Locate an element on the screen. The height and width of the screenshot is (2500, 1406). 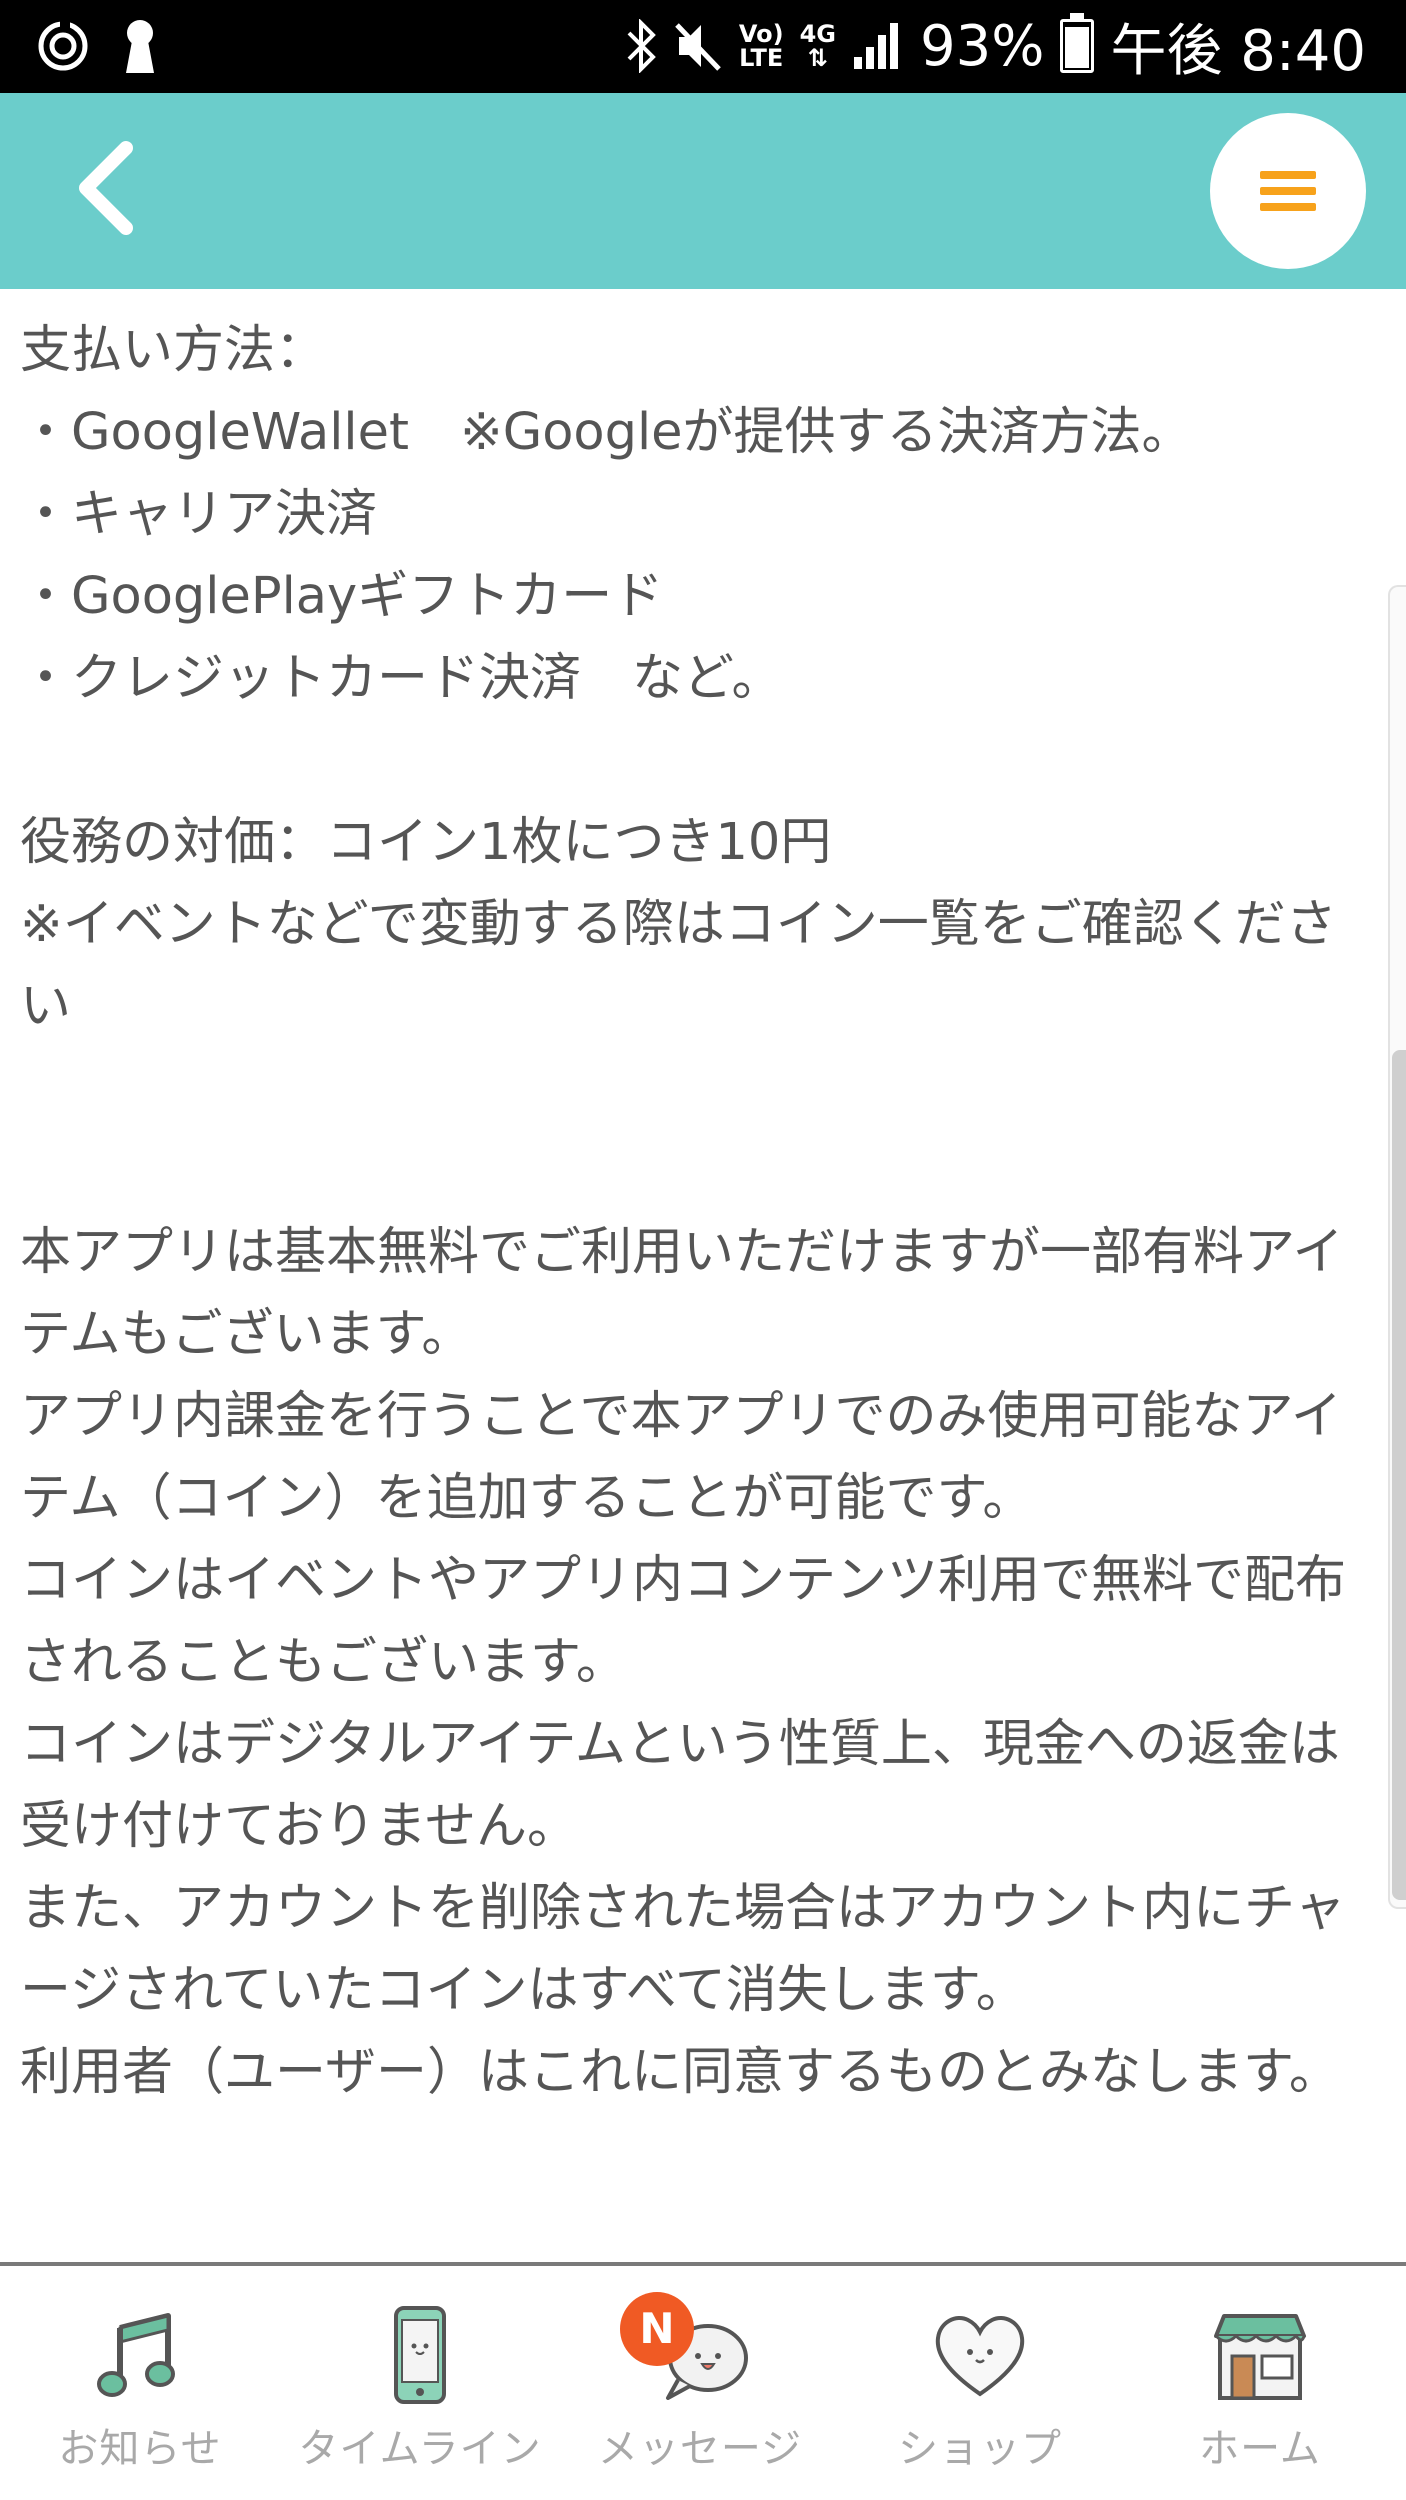
clock: 午後 8:40 is located at coordinates (1238, 51).